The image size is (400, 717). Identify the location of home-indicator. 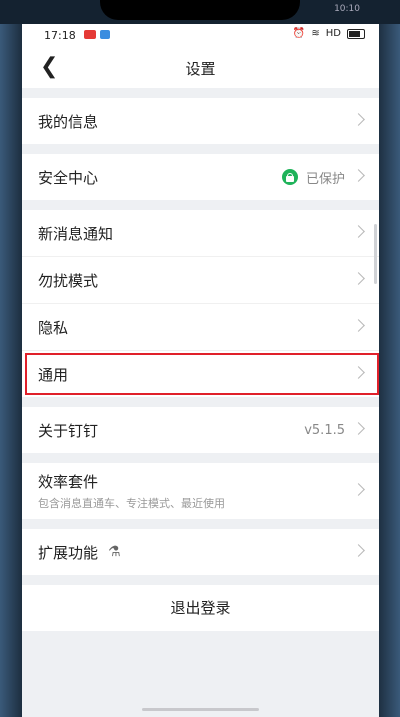
(200, 709).